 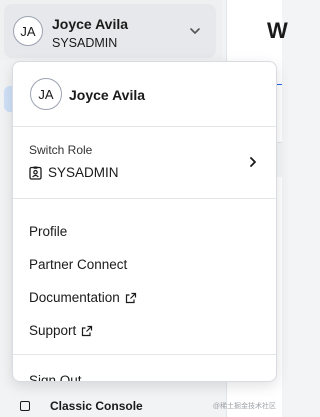 I want to click on page-title: W, so click(x=277, y=30).